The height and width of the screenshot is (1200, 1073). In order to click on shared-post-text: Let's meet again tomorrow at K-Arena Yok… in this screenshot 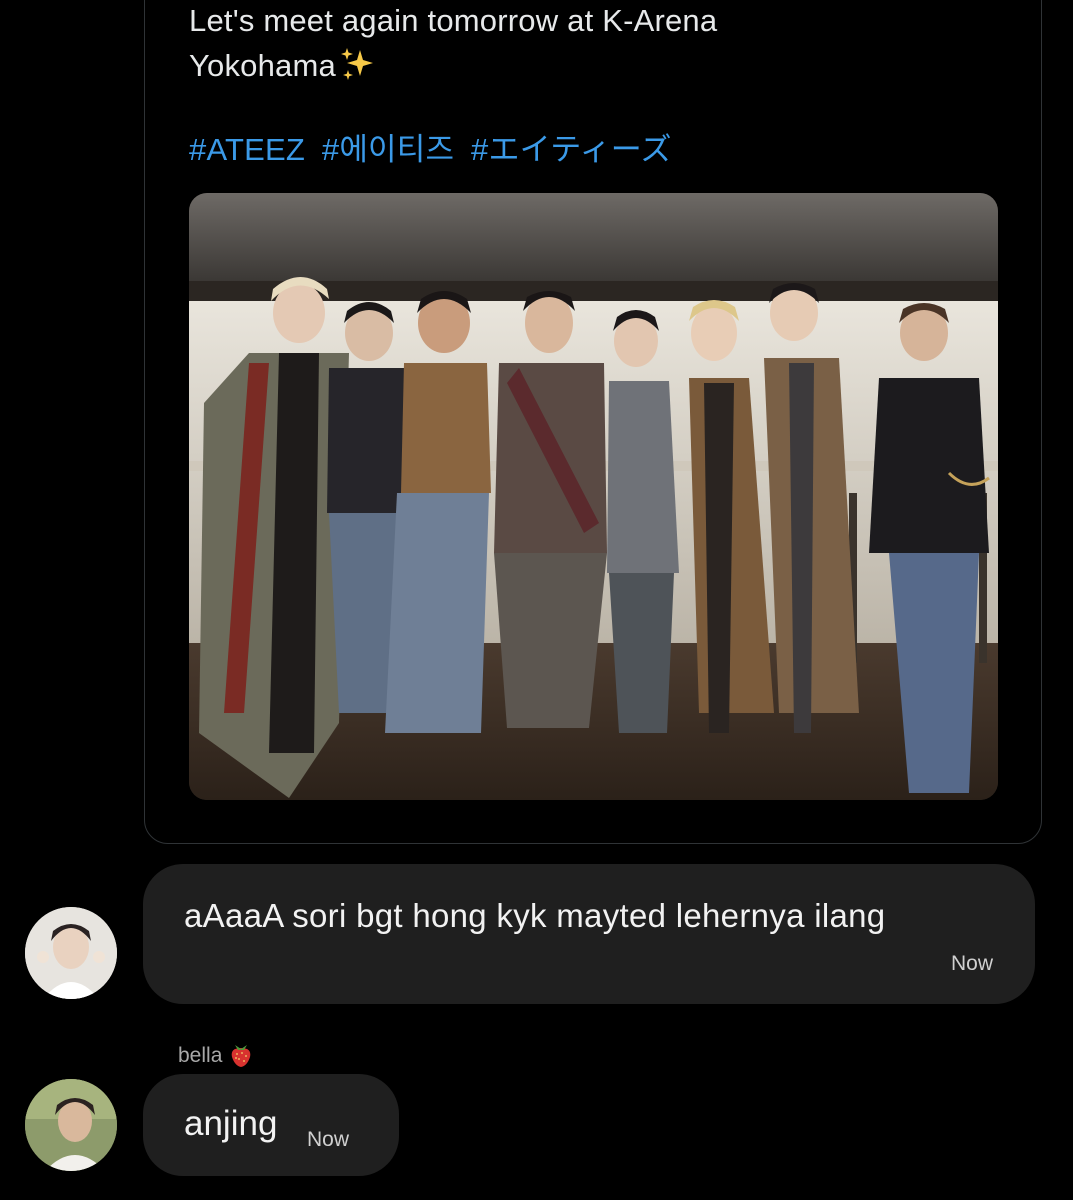, I will do `click(539, 44)`.